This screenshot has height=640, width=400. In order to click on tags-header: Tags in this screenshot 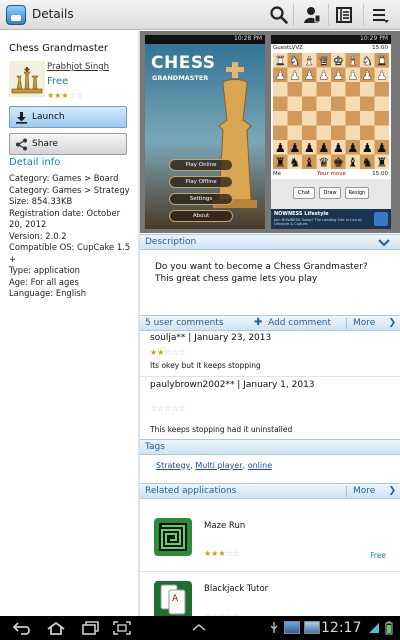, I will do `click(270, 447)`.